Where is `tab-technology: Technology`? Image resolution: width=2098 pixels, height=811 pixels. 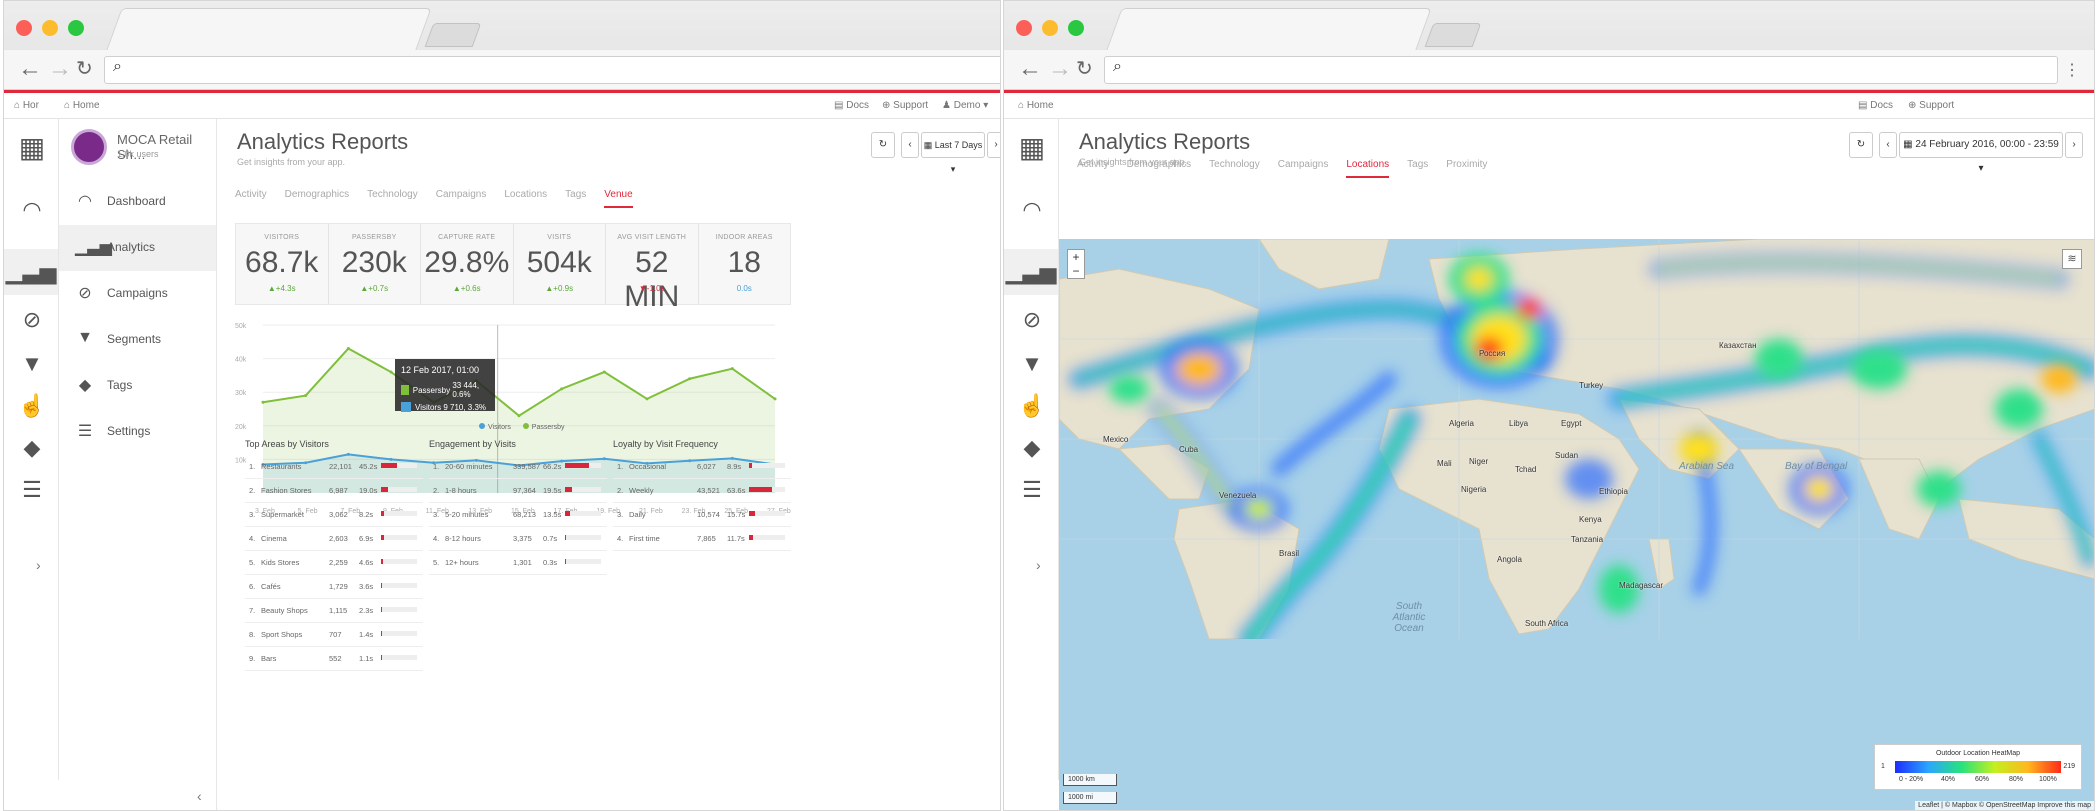 tab-technology: Technology is located at coordinates (1234, 164).